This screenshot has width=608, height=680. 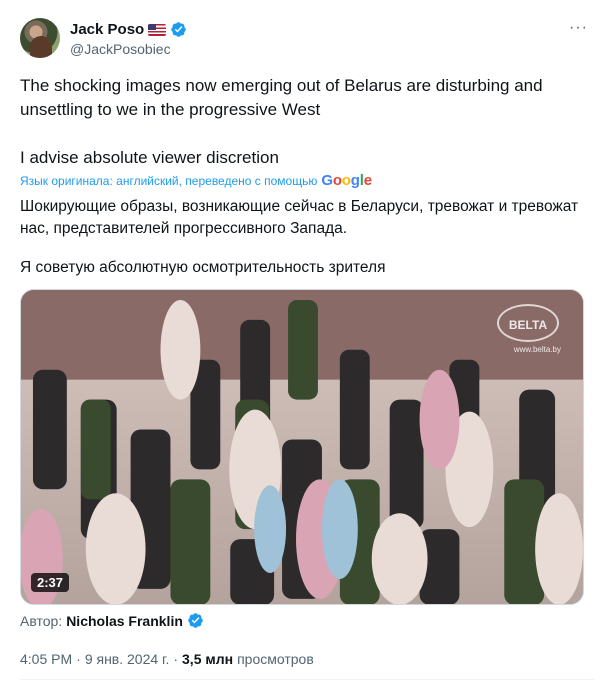 What do you see at coordinates (307, 40) in the screenshot?
I see `tweet-header: Jack Poso @JackPosobiec ···` at bounding box center [307, 40].